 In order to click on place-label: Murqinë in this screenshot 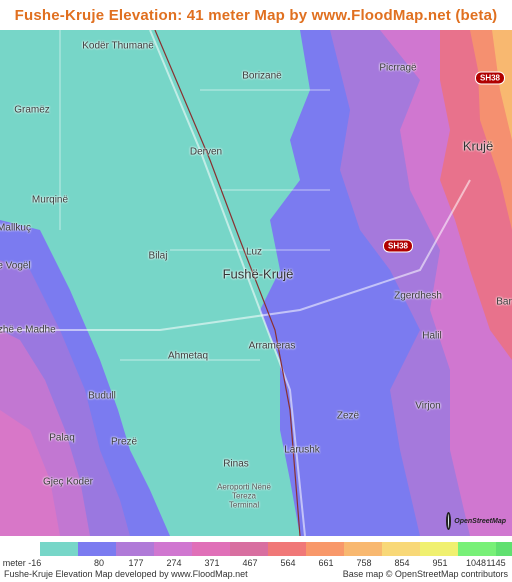, I will do `click(50, 200)`.